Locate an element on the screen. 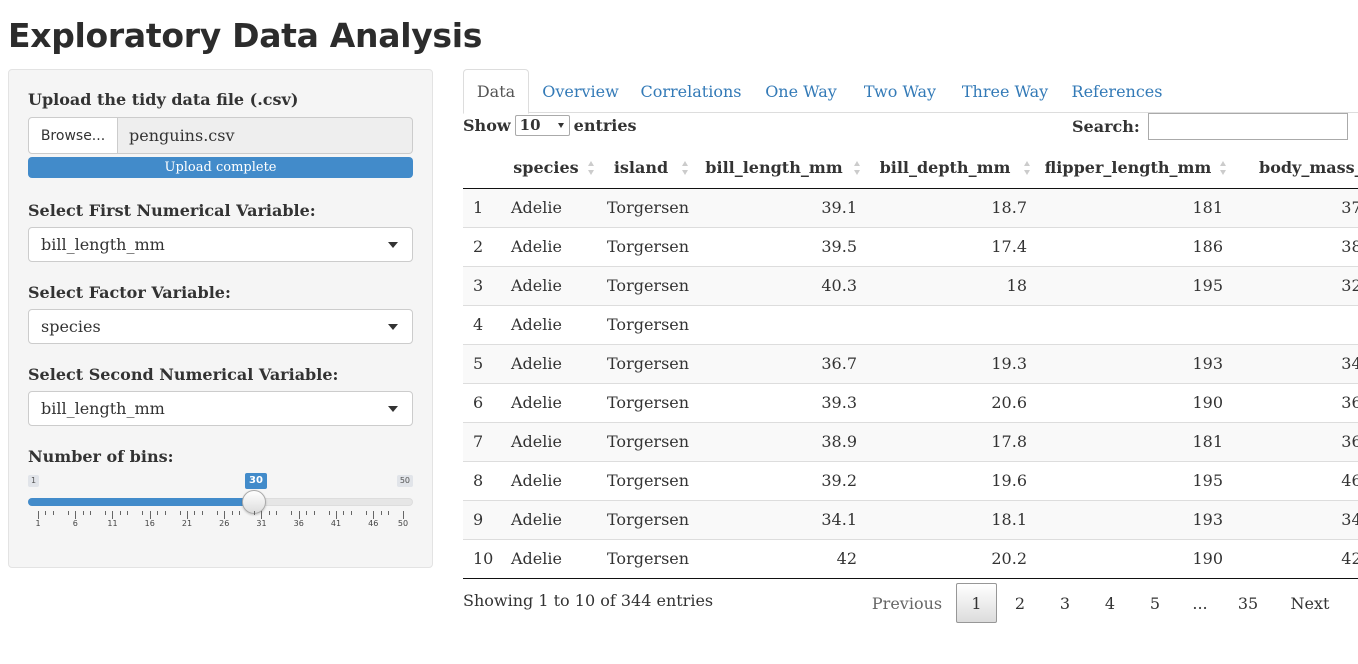 This screenshot has height=664, width=1358. tab-correlations: Correlations is located at coordinates (691, 91).